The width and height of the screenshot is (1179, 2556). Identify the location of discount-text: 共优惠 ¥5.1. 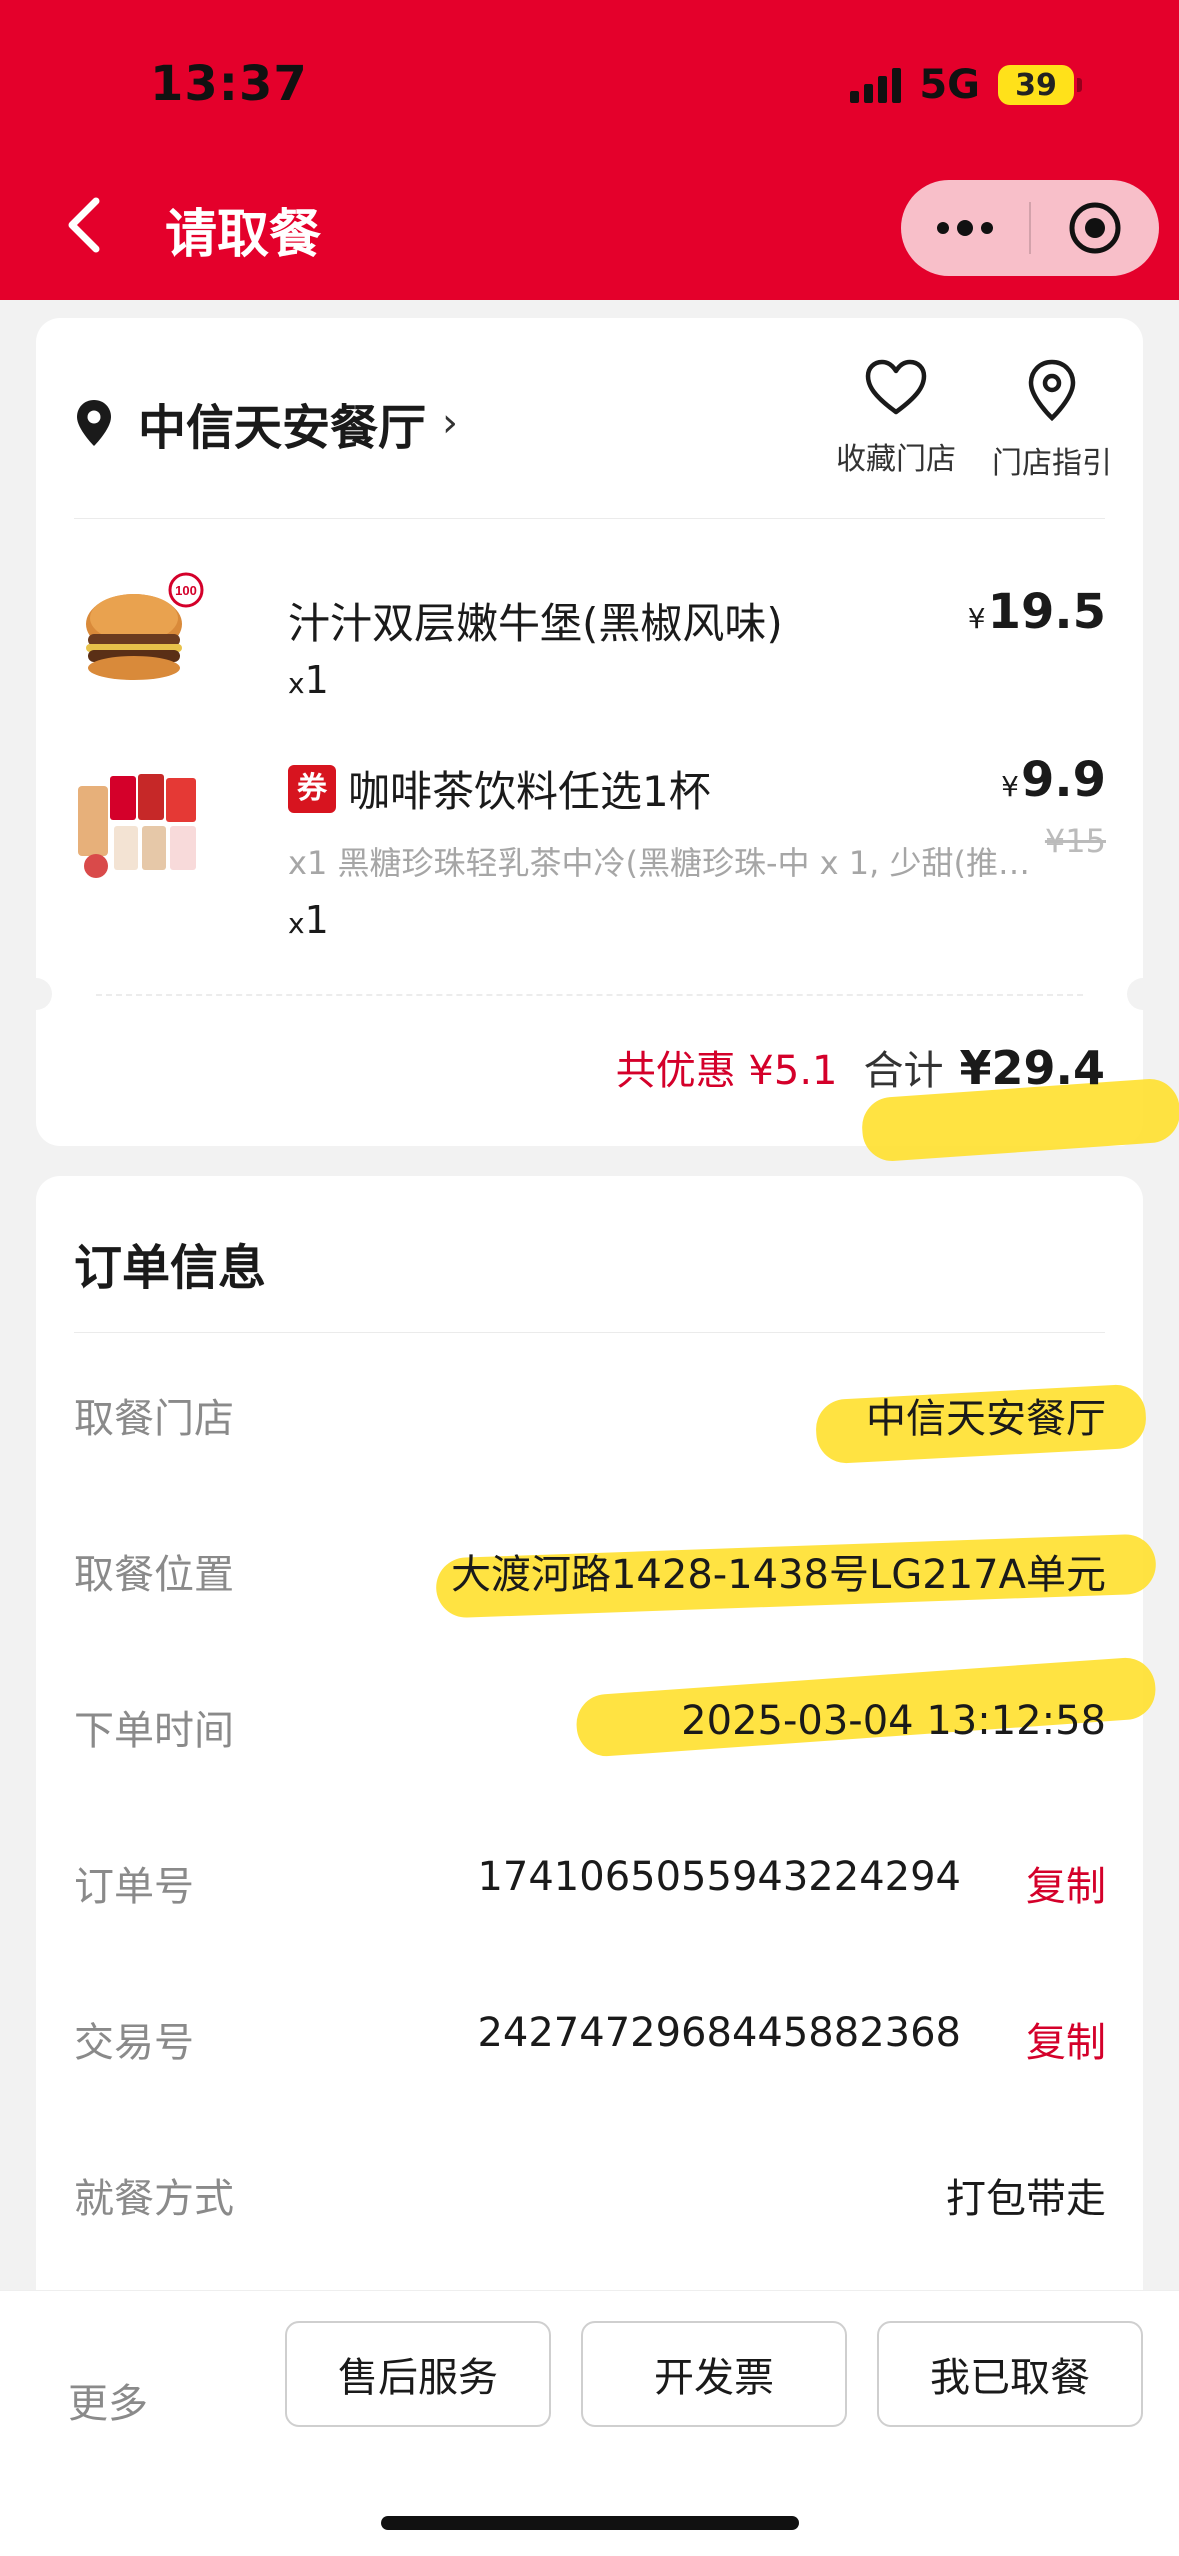
(726, 1071).